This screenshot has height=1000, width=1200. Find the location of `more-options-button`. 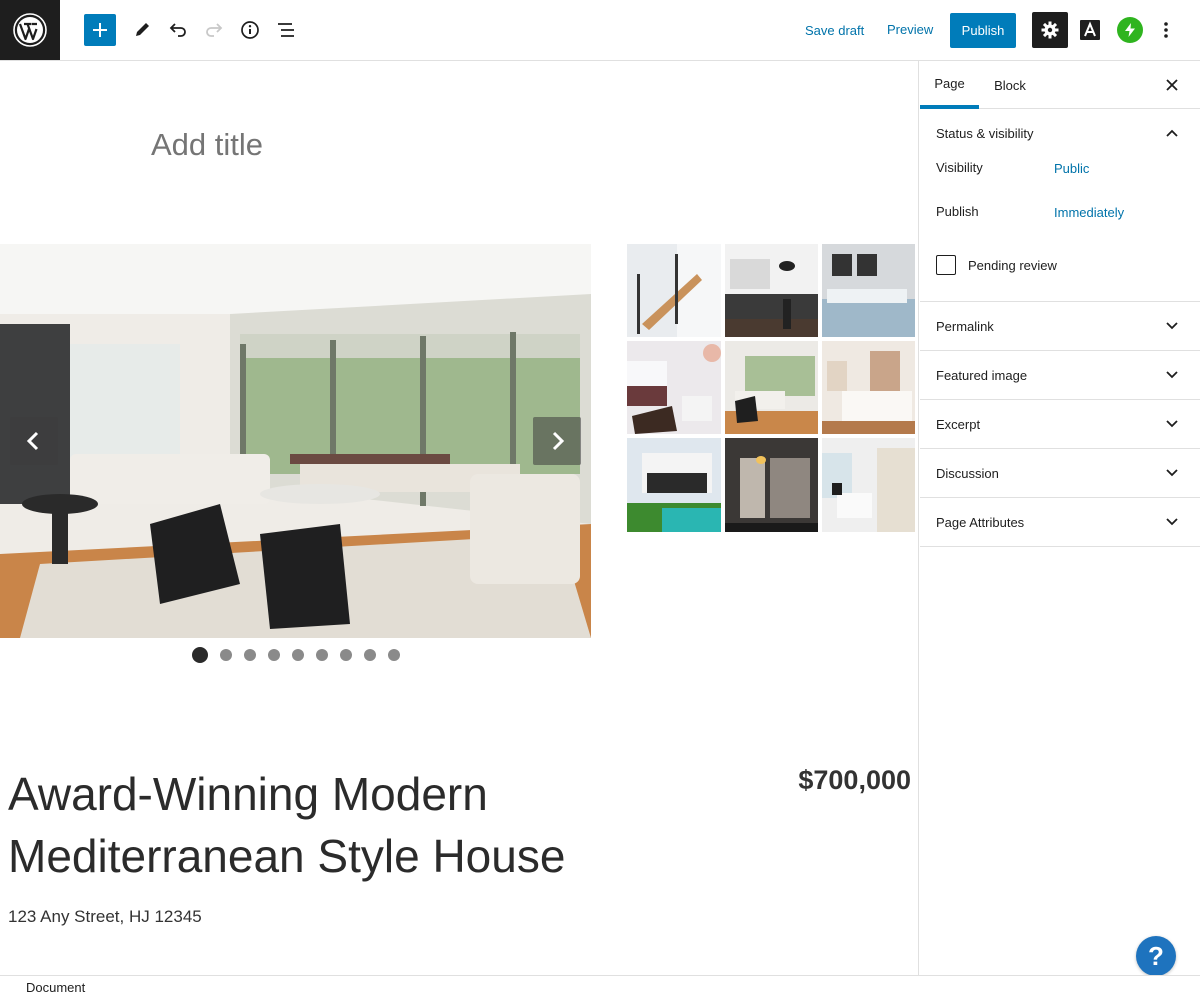

more-options-button is located at coordinates (1166, 30).